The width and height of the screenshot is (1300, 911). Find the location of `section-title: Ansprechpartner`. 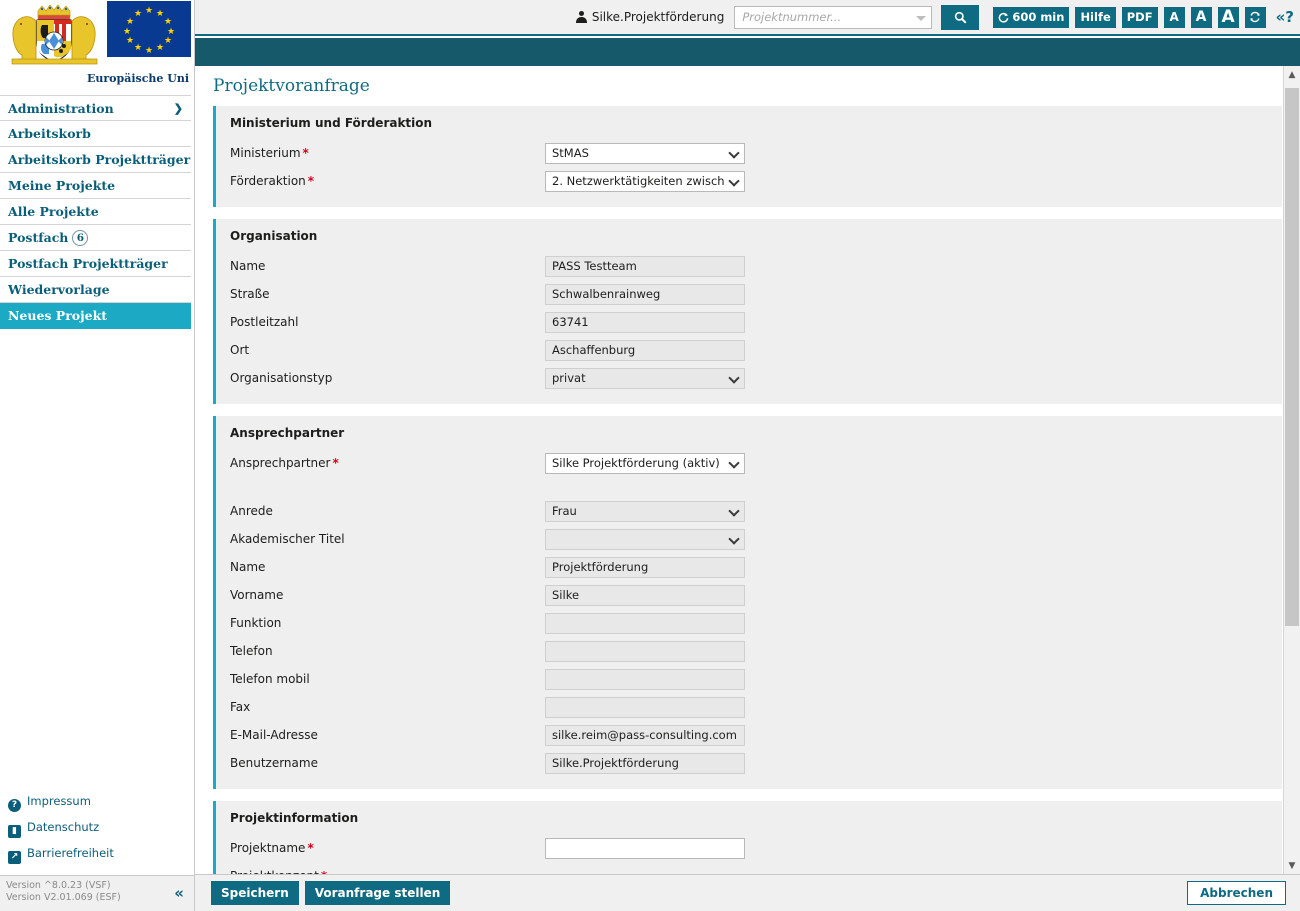

section-title: Ansprechpartner is located at coordinates (287, 433).